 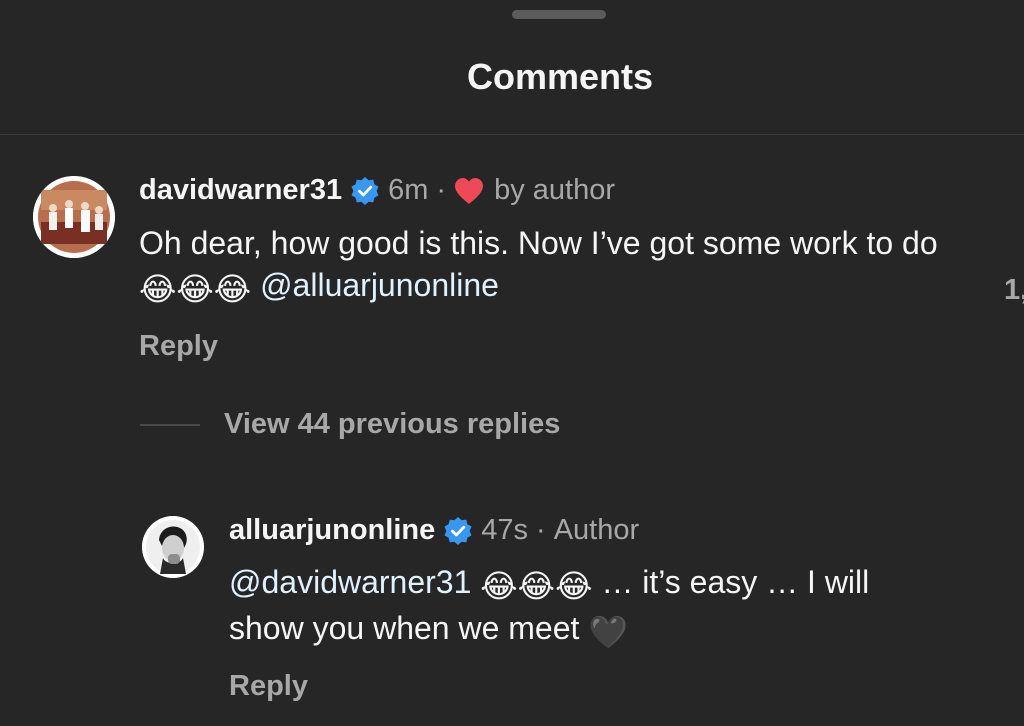 I want to click on like-count: 1,, so click(x=1014, y=290).